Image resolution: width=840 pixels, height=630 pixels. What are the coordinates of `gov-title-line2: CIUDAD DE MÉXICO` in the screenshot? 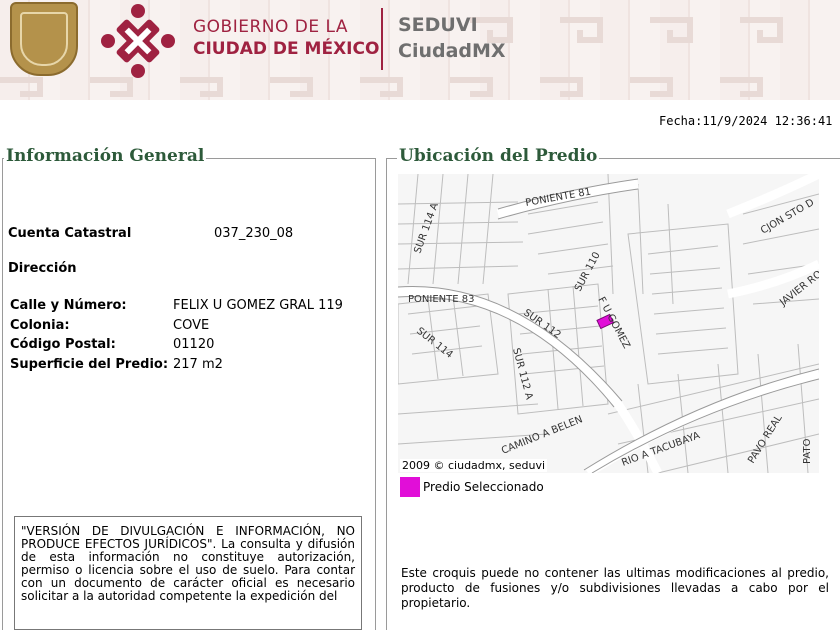 It's located at (286, 49).